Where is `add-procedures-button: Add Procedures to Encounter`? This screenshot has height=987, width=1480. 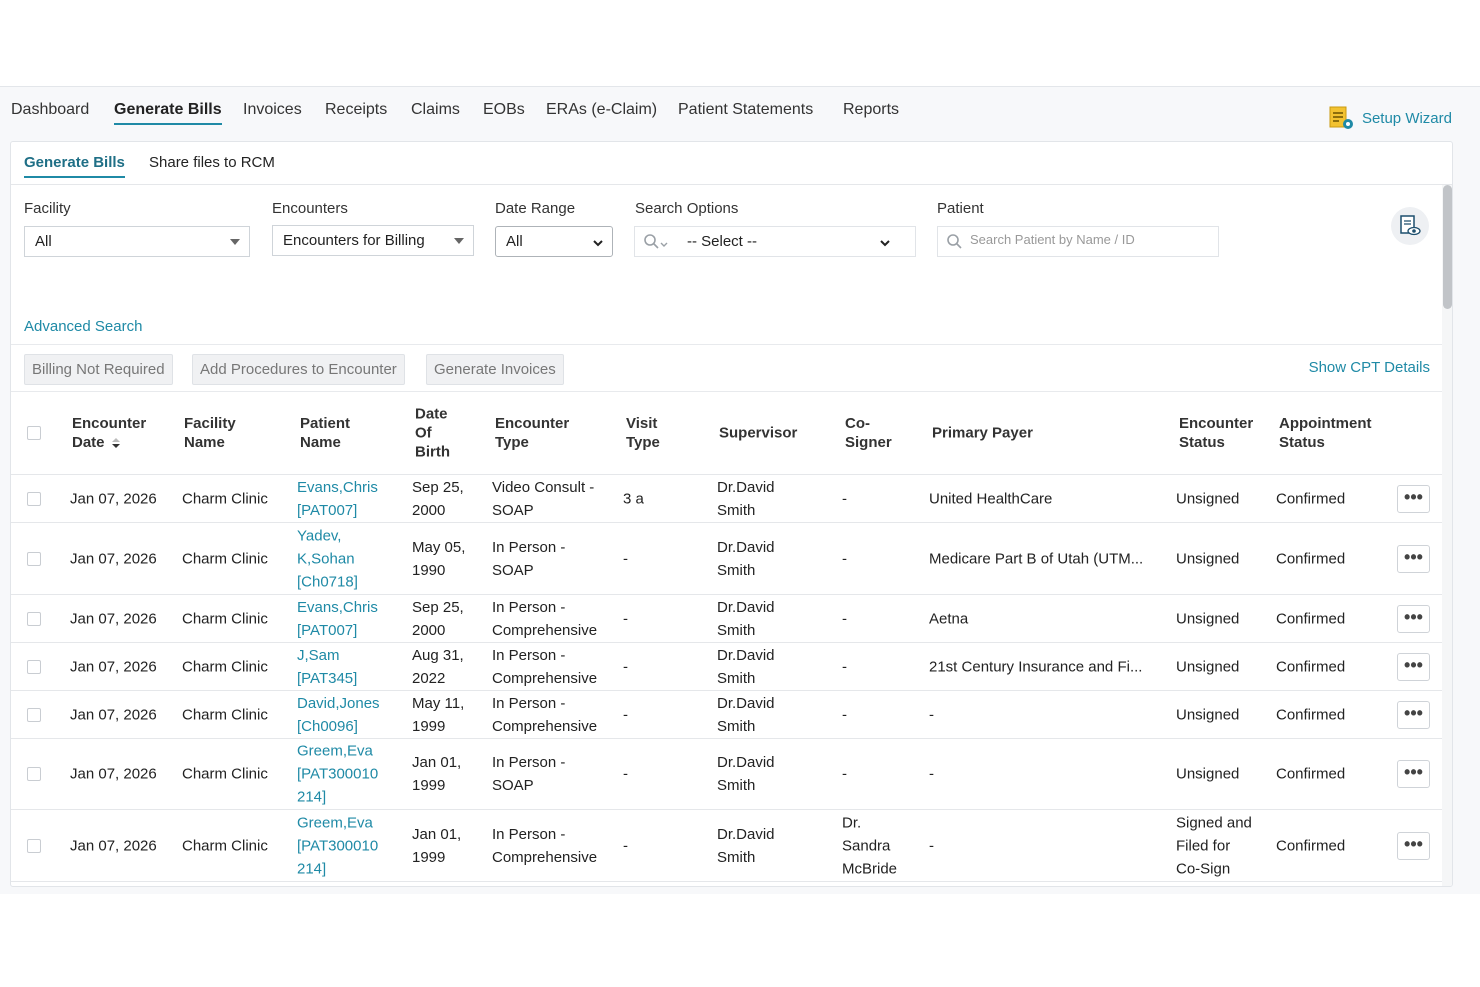 add-procedures-button: Add Procedures to Encounter is located at coordinates (298, 369).